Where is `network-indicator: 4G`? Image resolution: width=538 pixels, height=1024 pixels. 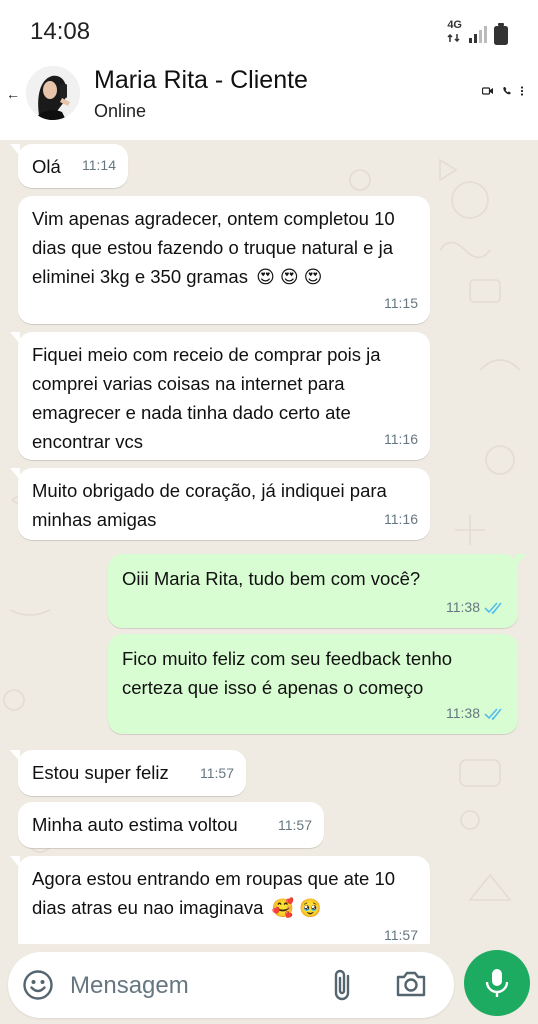
network-indicator: 4G is located at coordinates (454, 34).